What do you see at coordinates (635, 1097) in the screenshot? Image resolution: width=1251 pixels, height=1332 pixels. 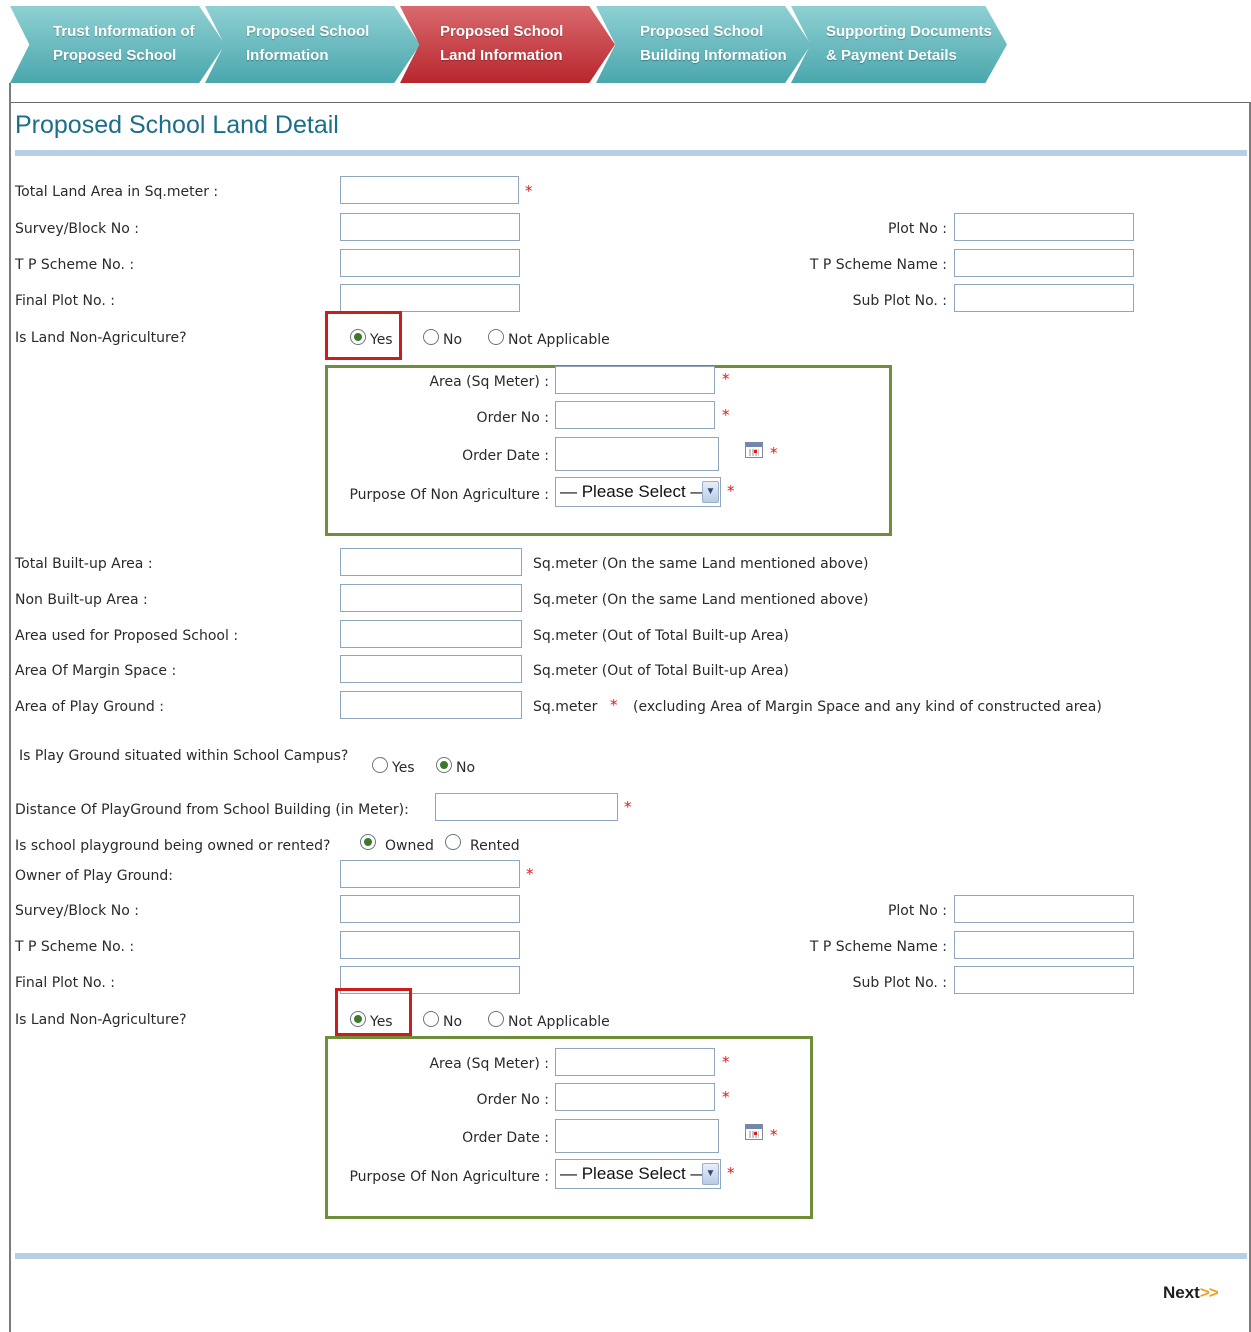 I see `pg-na-order-no-input` at bounding box center [635, 1097].